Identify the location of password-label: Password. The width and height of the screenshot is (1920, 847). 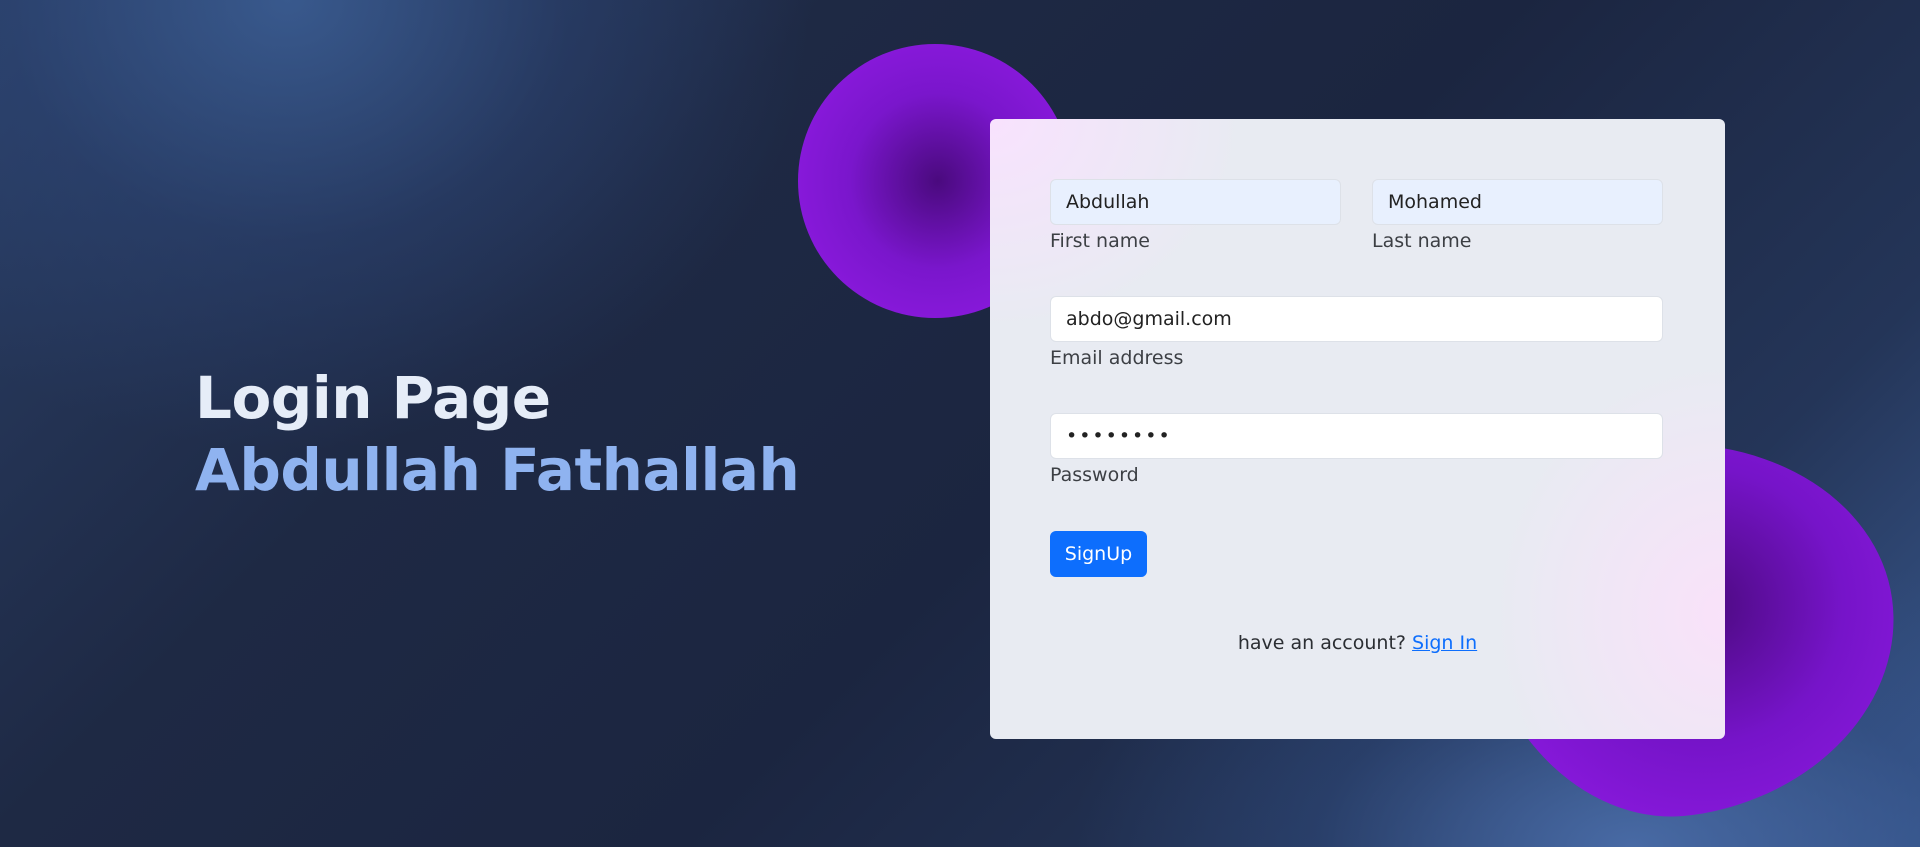
(1094, 475).